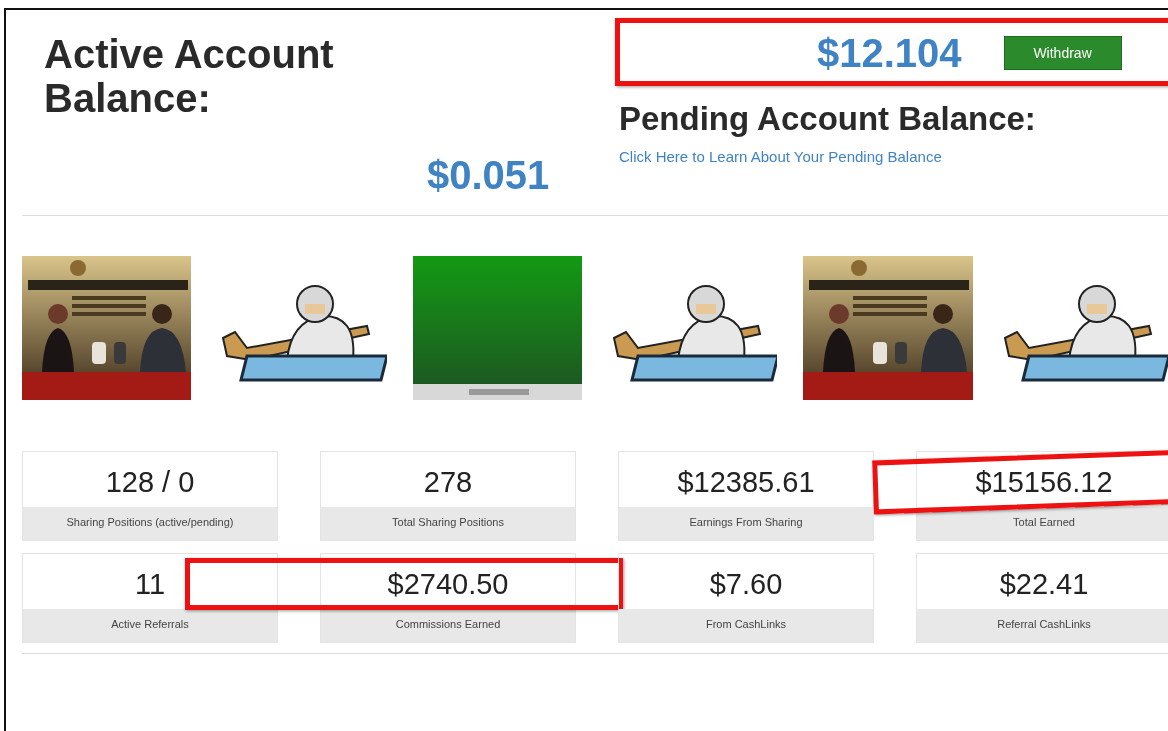  I want to click on stat-label: Sharing Positions (active/pending), so click(150, 523).